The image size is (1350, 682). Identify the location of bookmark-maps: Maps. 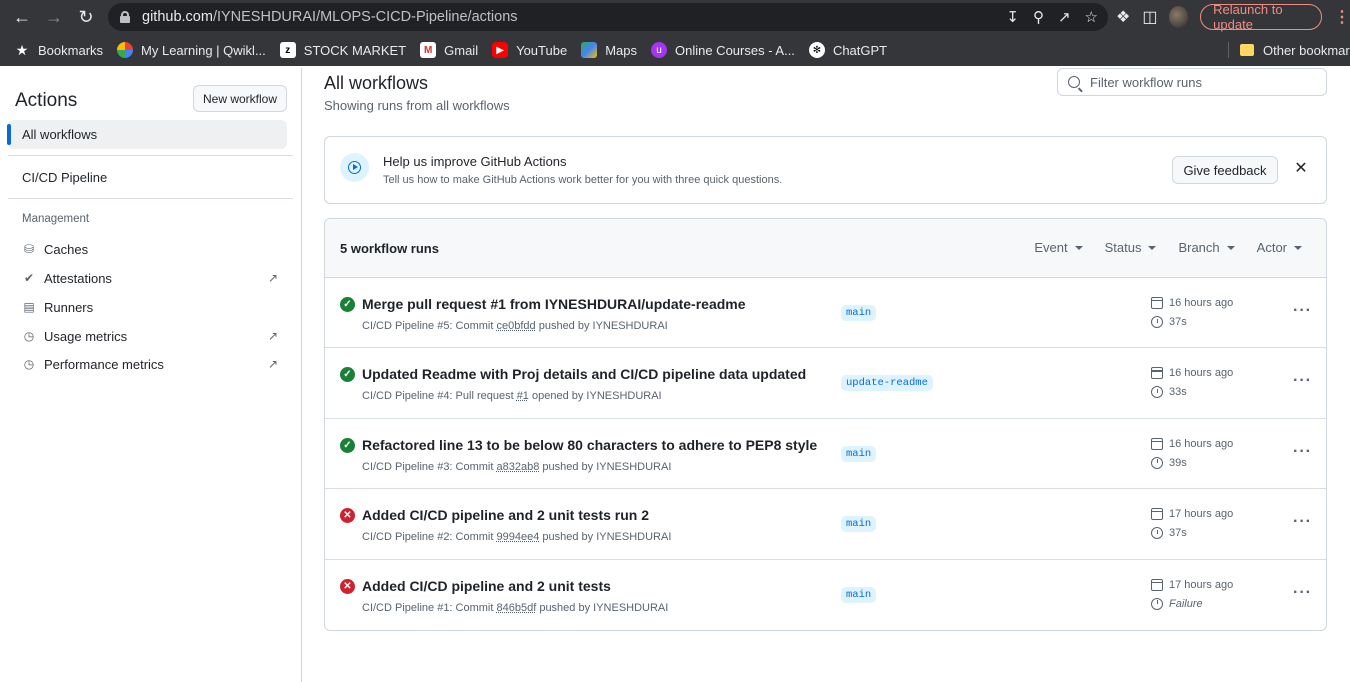
(609, 50).